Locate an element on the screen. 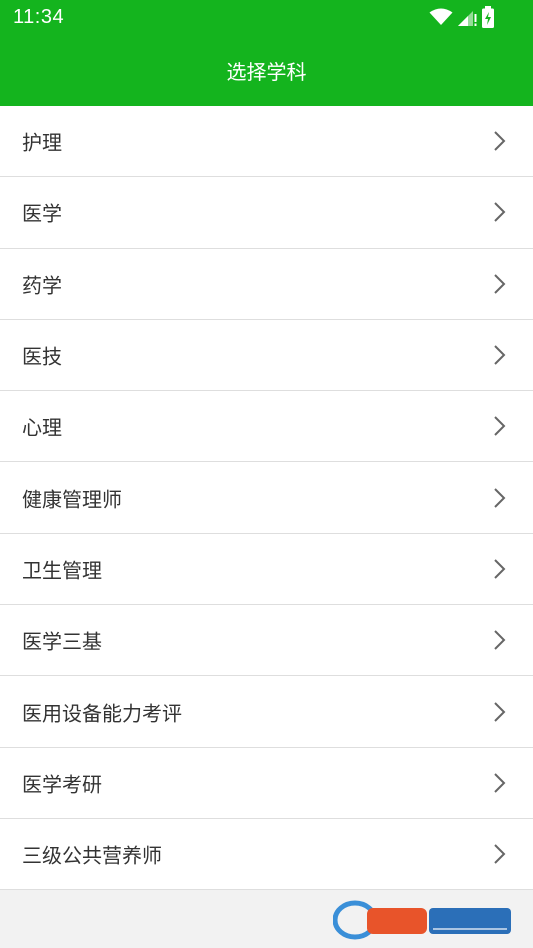  subject-item-medicine: 医学 is located at coordinates (266, 213).